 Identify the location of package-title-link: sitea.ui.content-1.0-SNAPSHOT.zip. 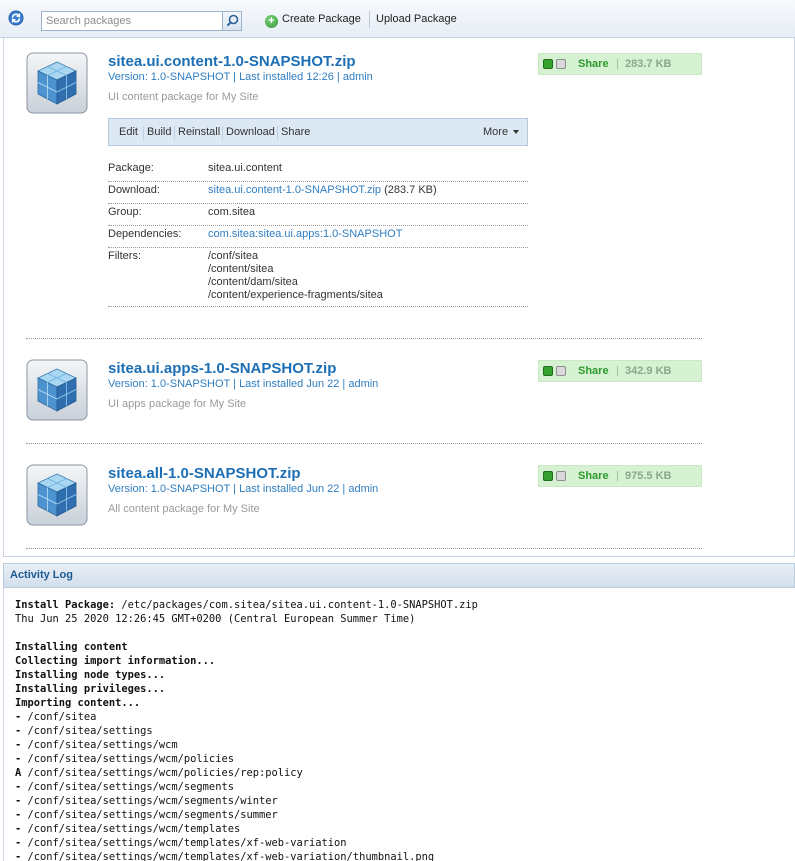
(232, 61).